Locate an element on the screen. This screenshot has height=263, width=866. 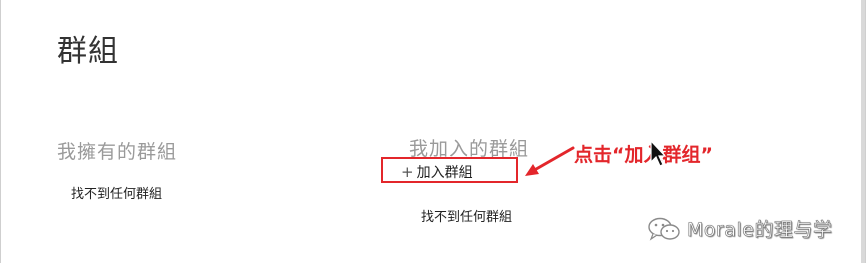
scrollbar is located at coordinates (863, 131).